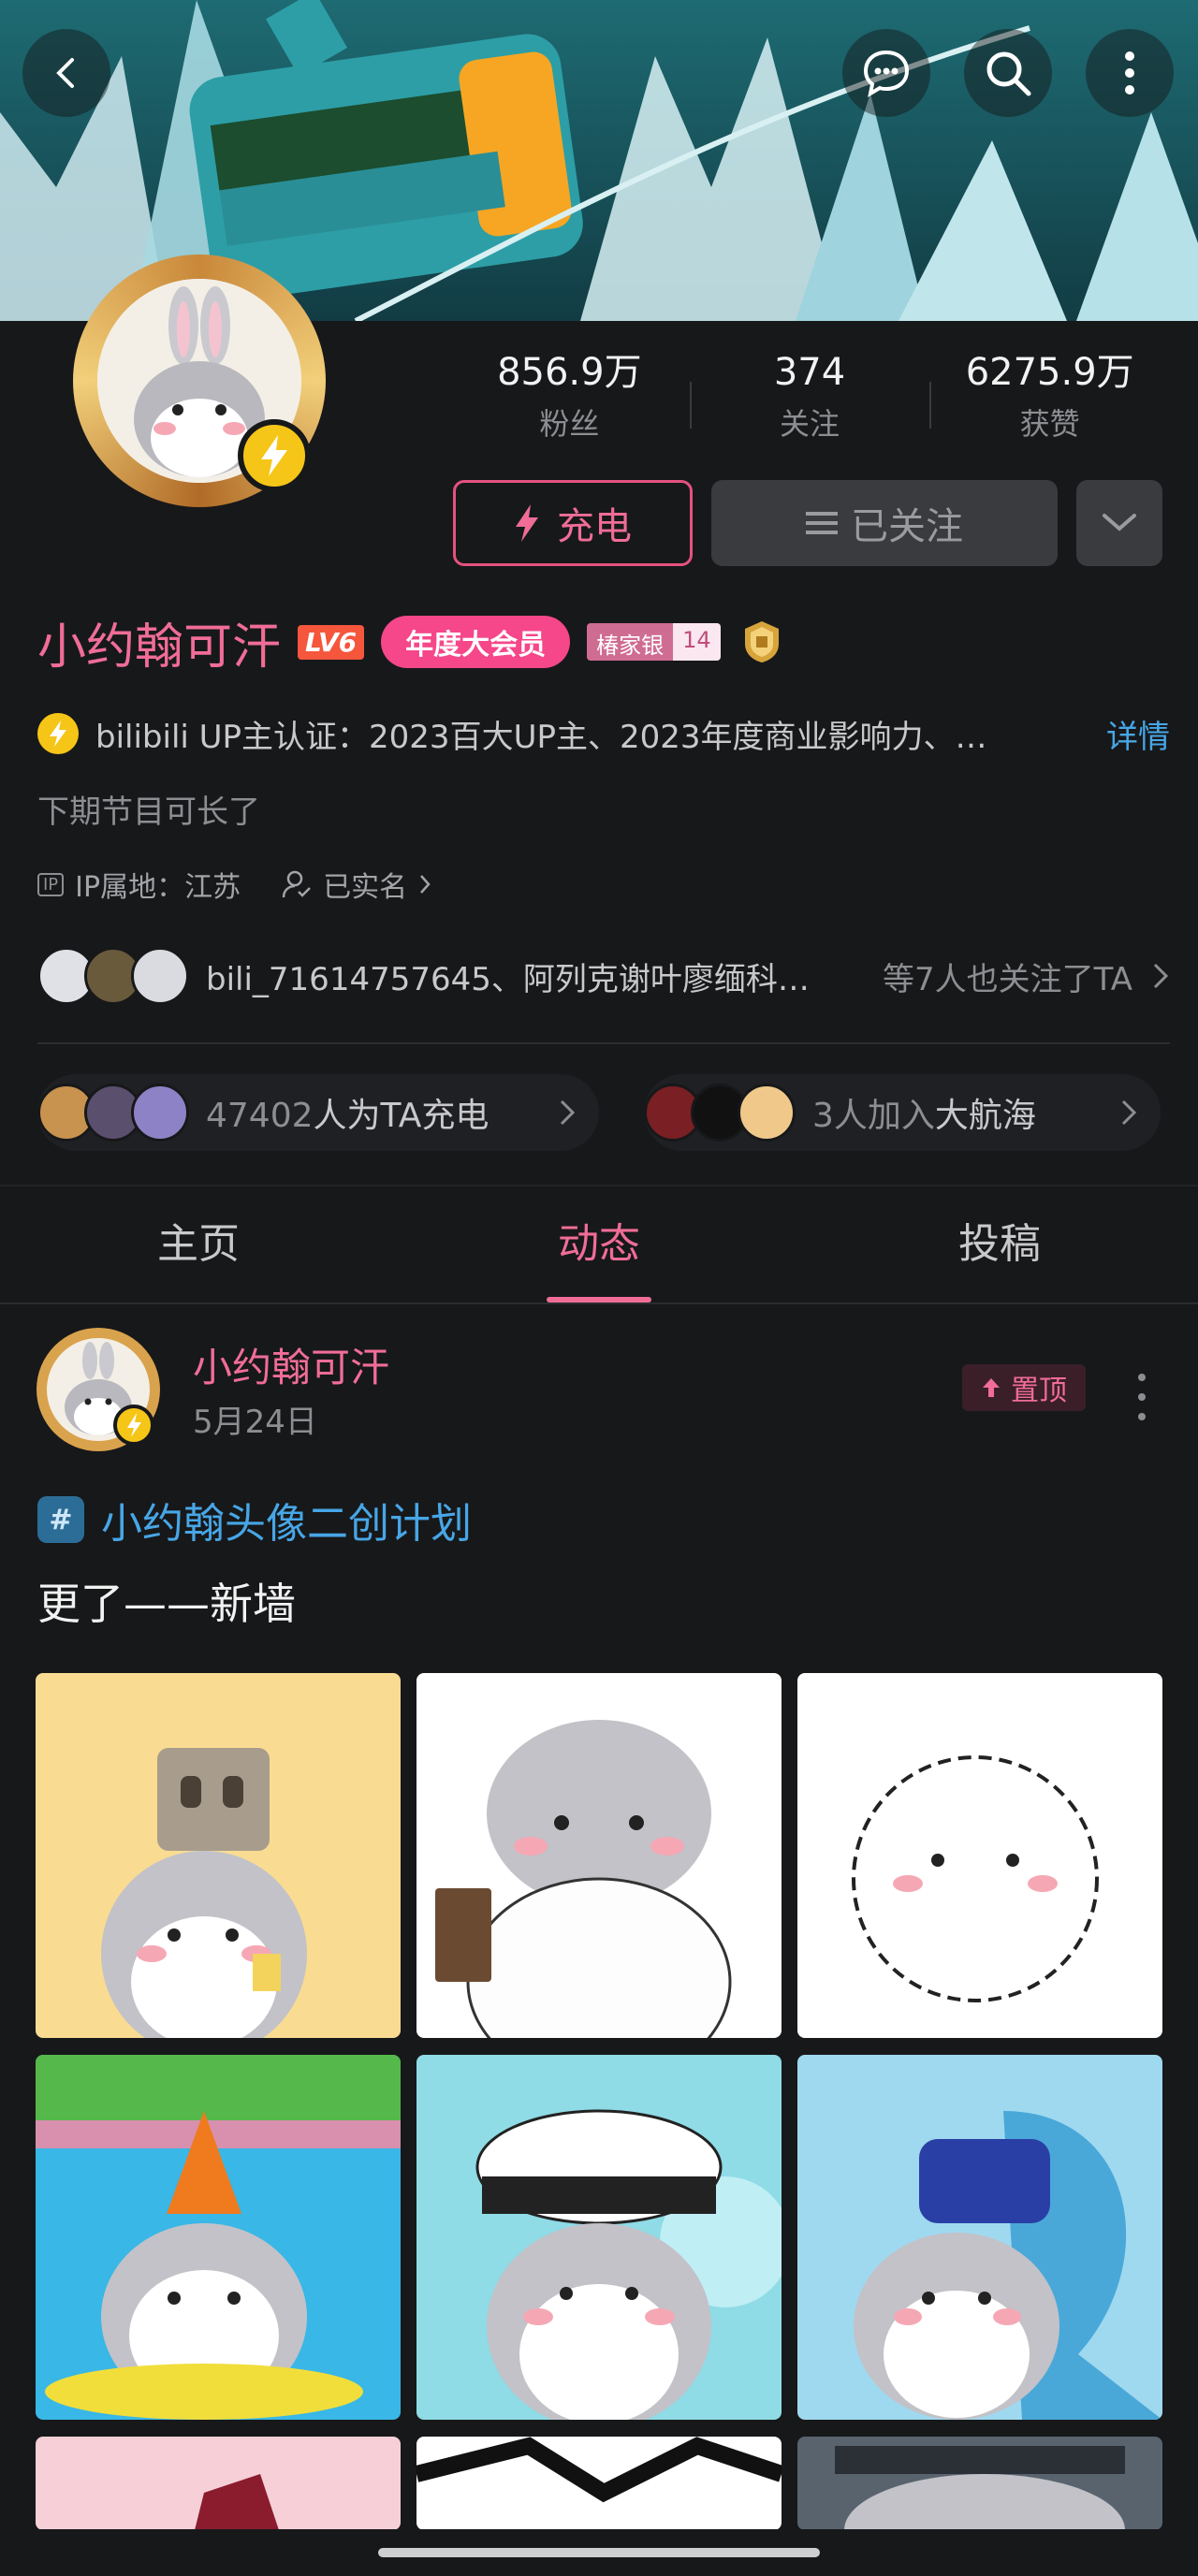  I want to click on bio: 下期节目可长了, so click(148, 812).